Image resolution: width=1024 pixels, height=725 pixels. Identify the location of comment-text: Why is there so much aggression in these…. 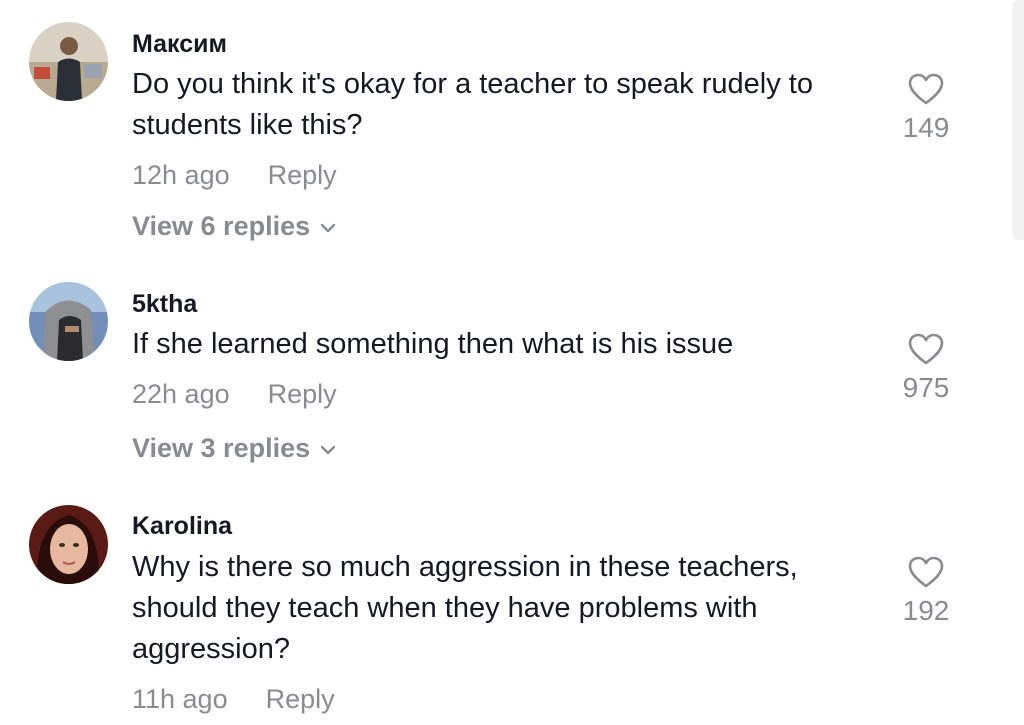
(465, 608).